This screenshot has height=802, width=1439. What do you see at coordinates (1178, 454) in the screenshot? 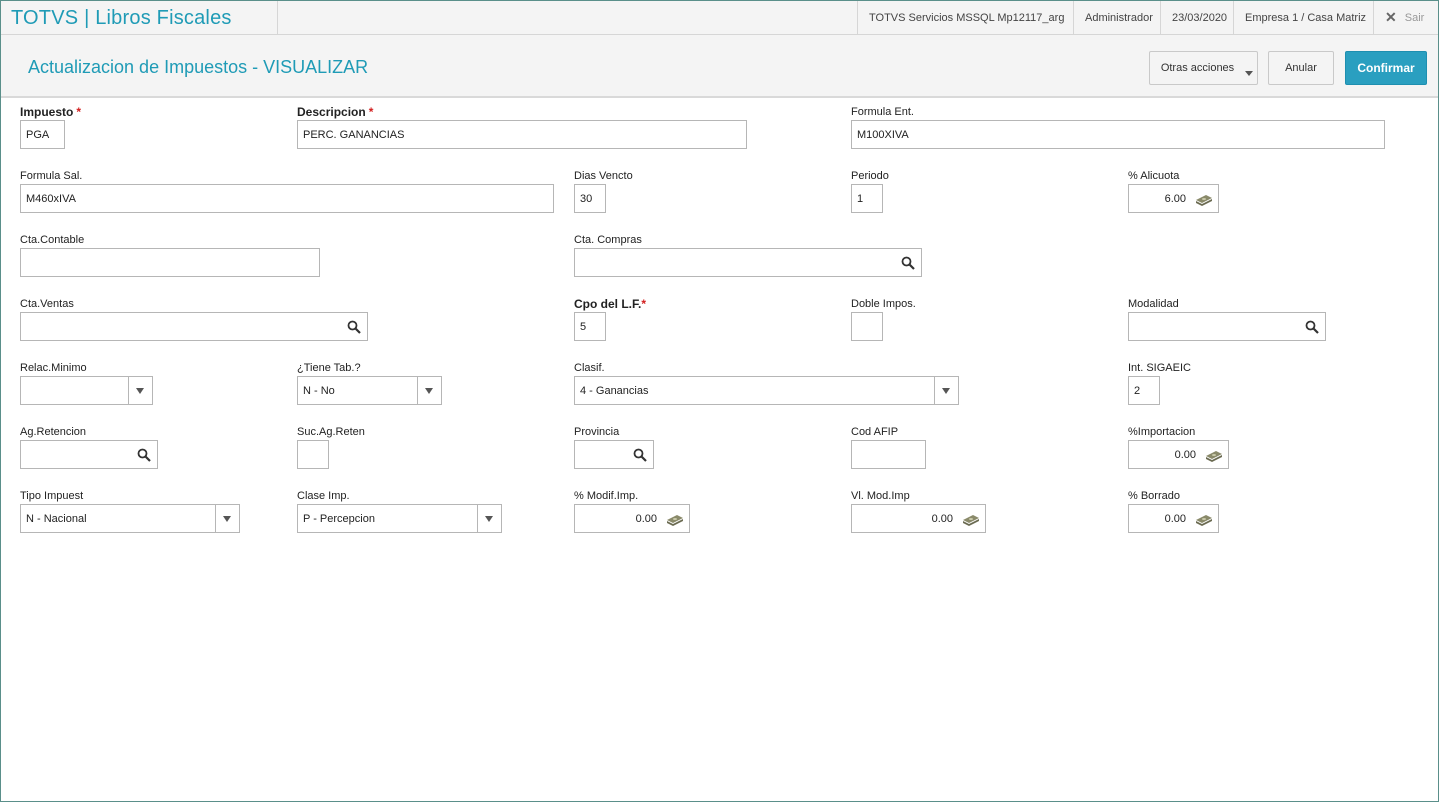
I see `importacion-field: 0.00` at bounding box center [1178, 454].